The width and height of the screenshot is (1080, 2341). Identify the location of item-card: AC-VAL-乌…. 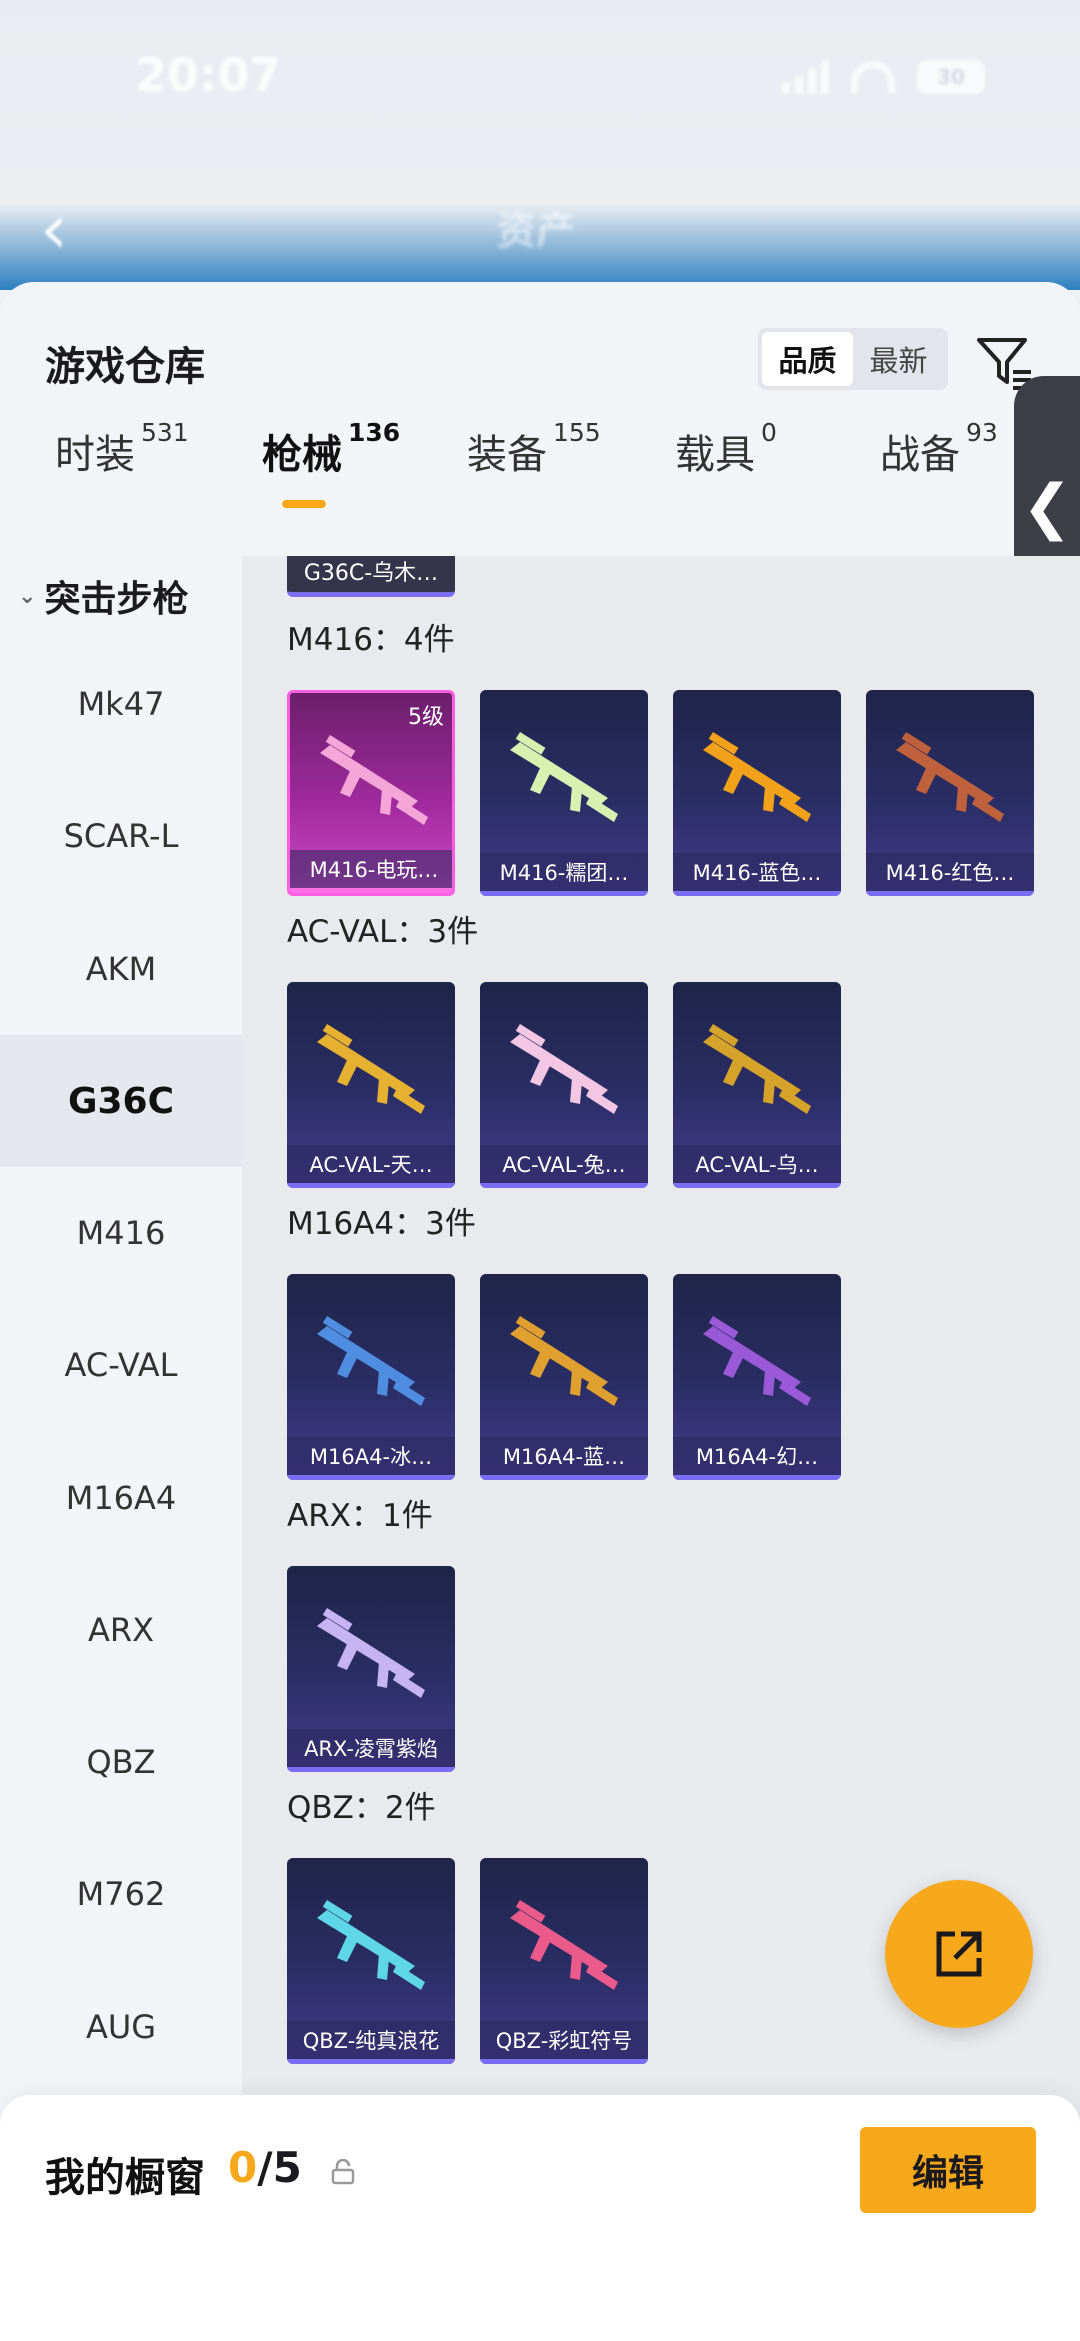
(757, 1085).